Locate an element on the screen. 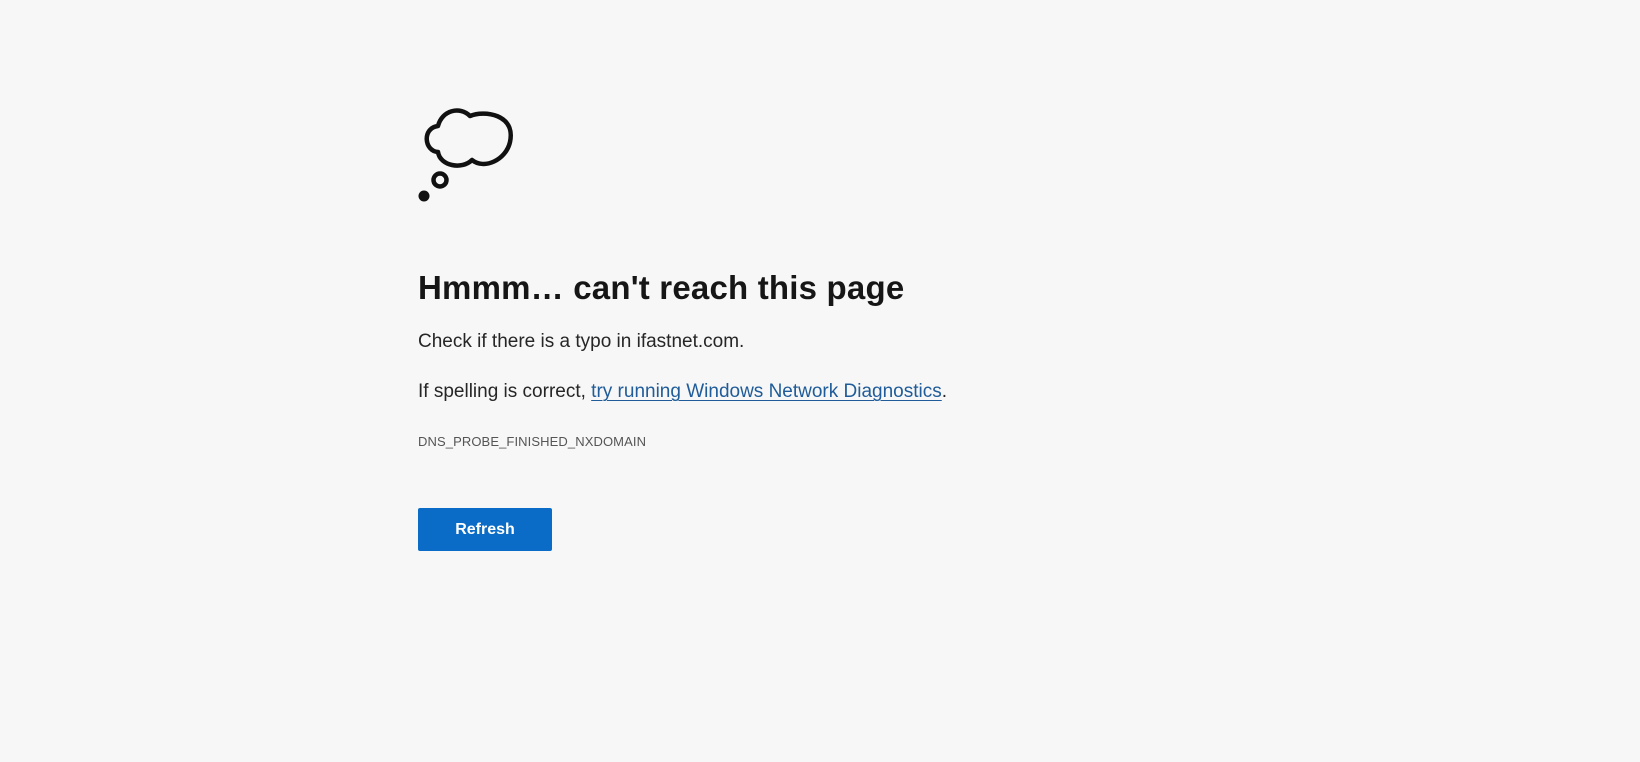 The image size is (1640, 762). network-diagnostics-link: try running Windows Network Diagnostics is located at coordinates (766, 391).